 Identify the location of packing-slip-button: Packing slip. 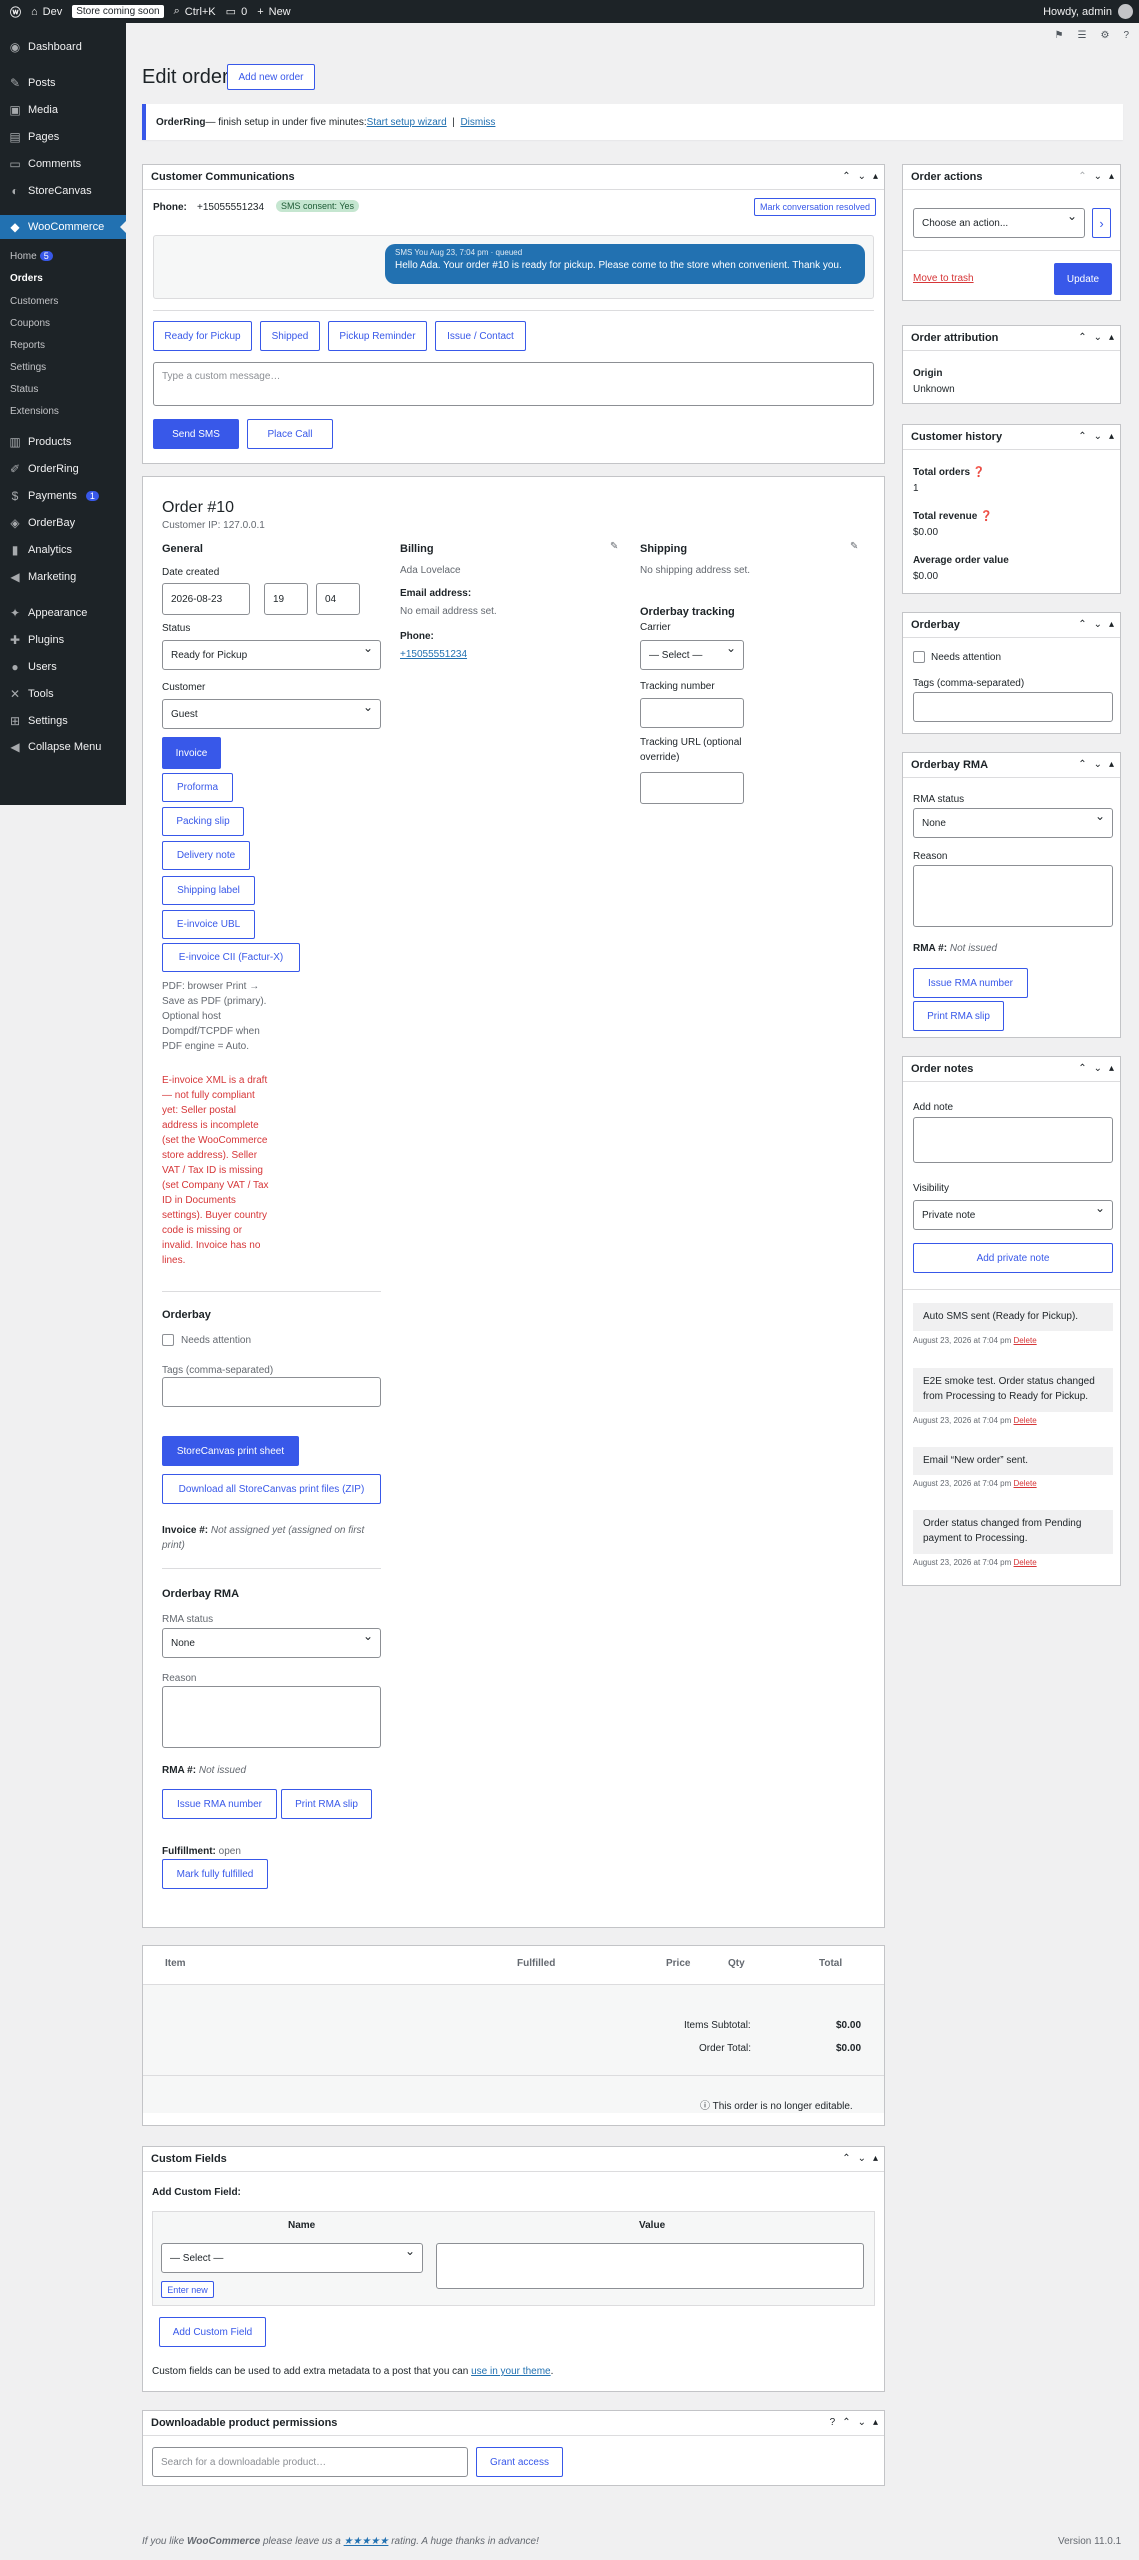
(203, 821).